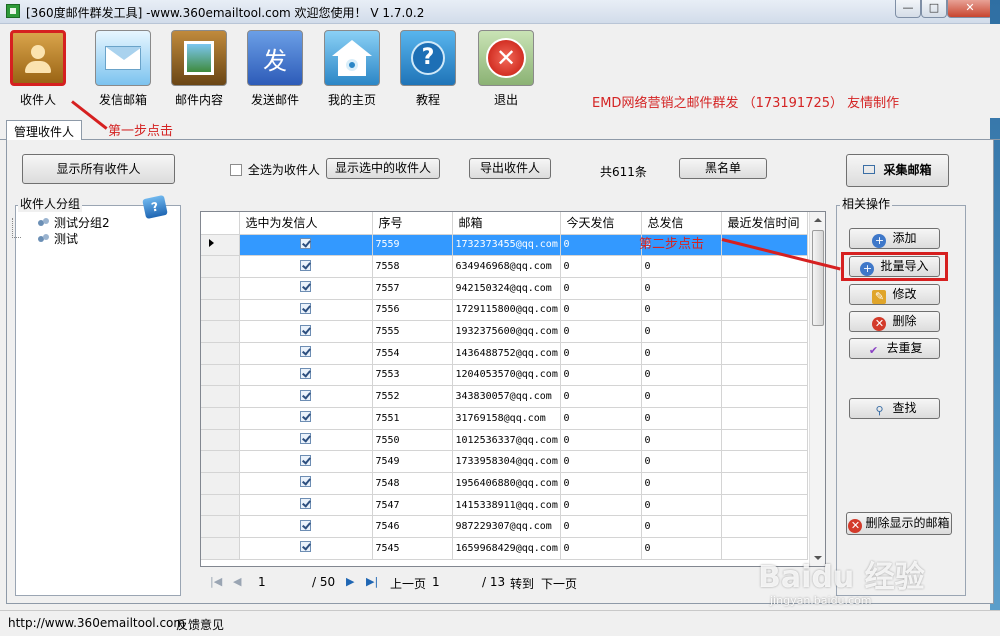  I want to click on cell-id: 7559, so click(412, 245).